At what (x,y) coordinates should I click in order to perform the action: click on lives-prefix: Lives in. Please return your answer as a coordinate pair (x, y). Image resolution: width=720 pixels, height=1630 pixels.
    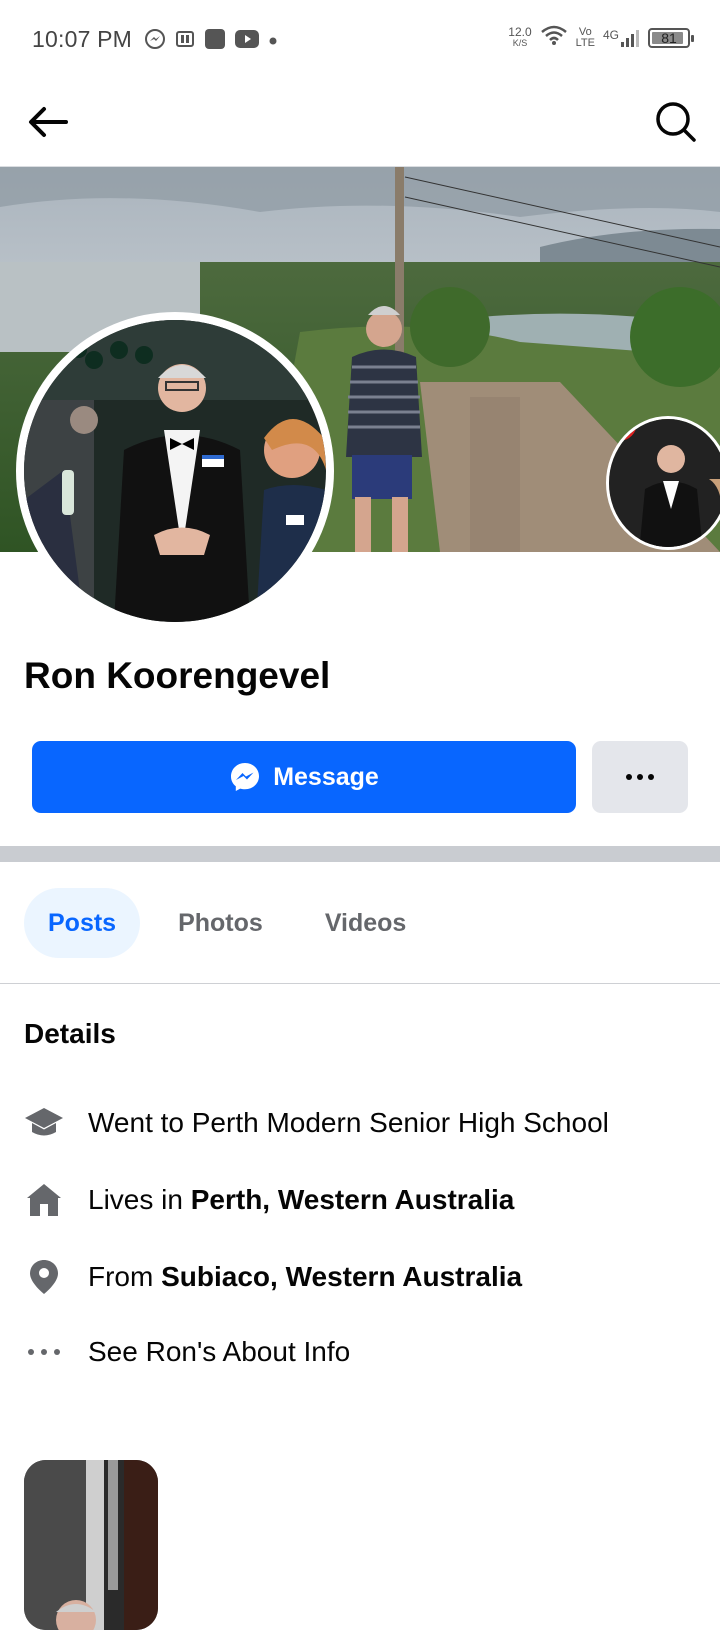
    Looking at the image, I should click on (139, 1199).